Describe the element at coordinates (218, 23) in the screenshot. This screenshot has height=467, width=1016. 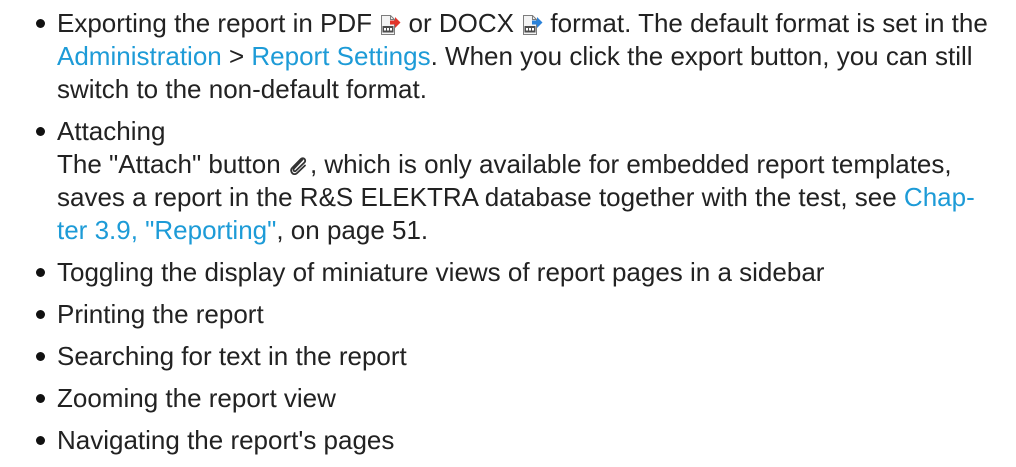
I see `text-segment: Exporting the report in PDF` at that location.